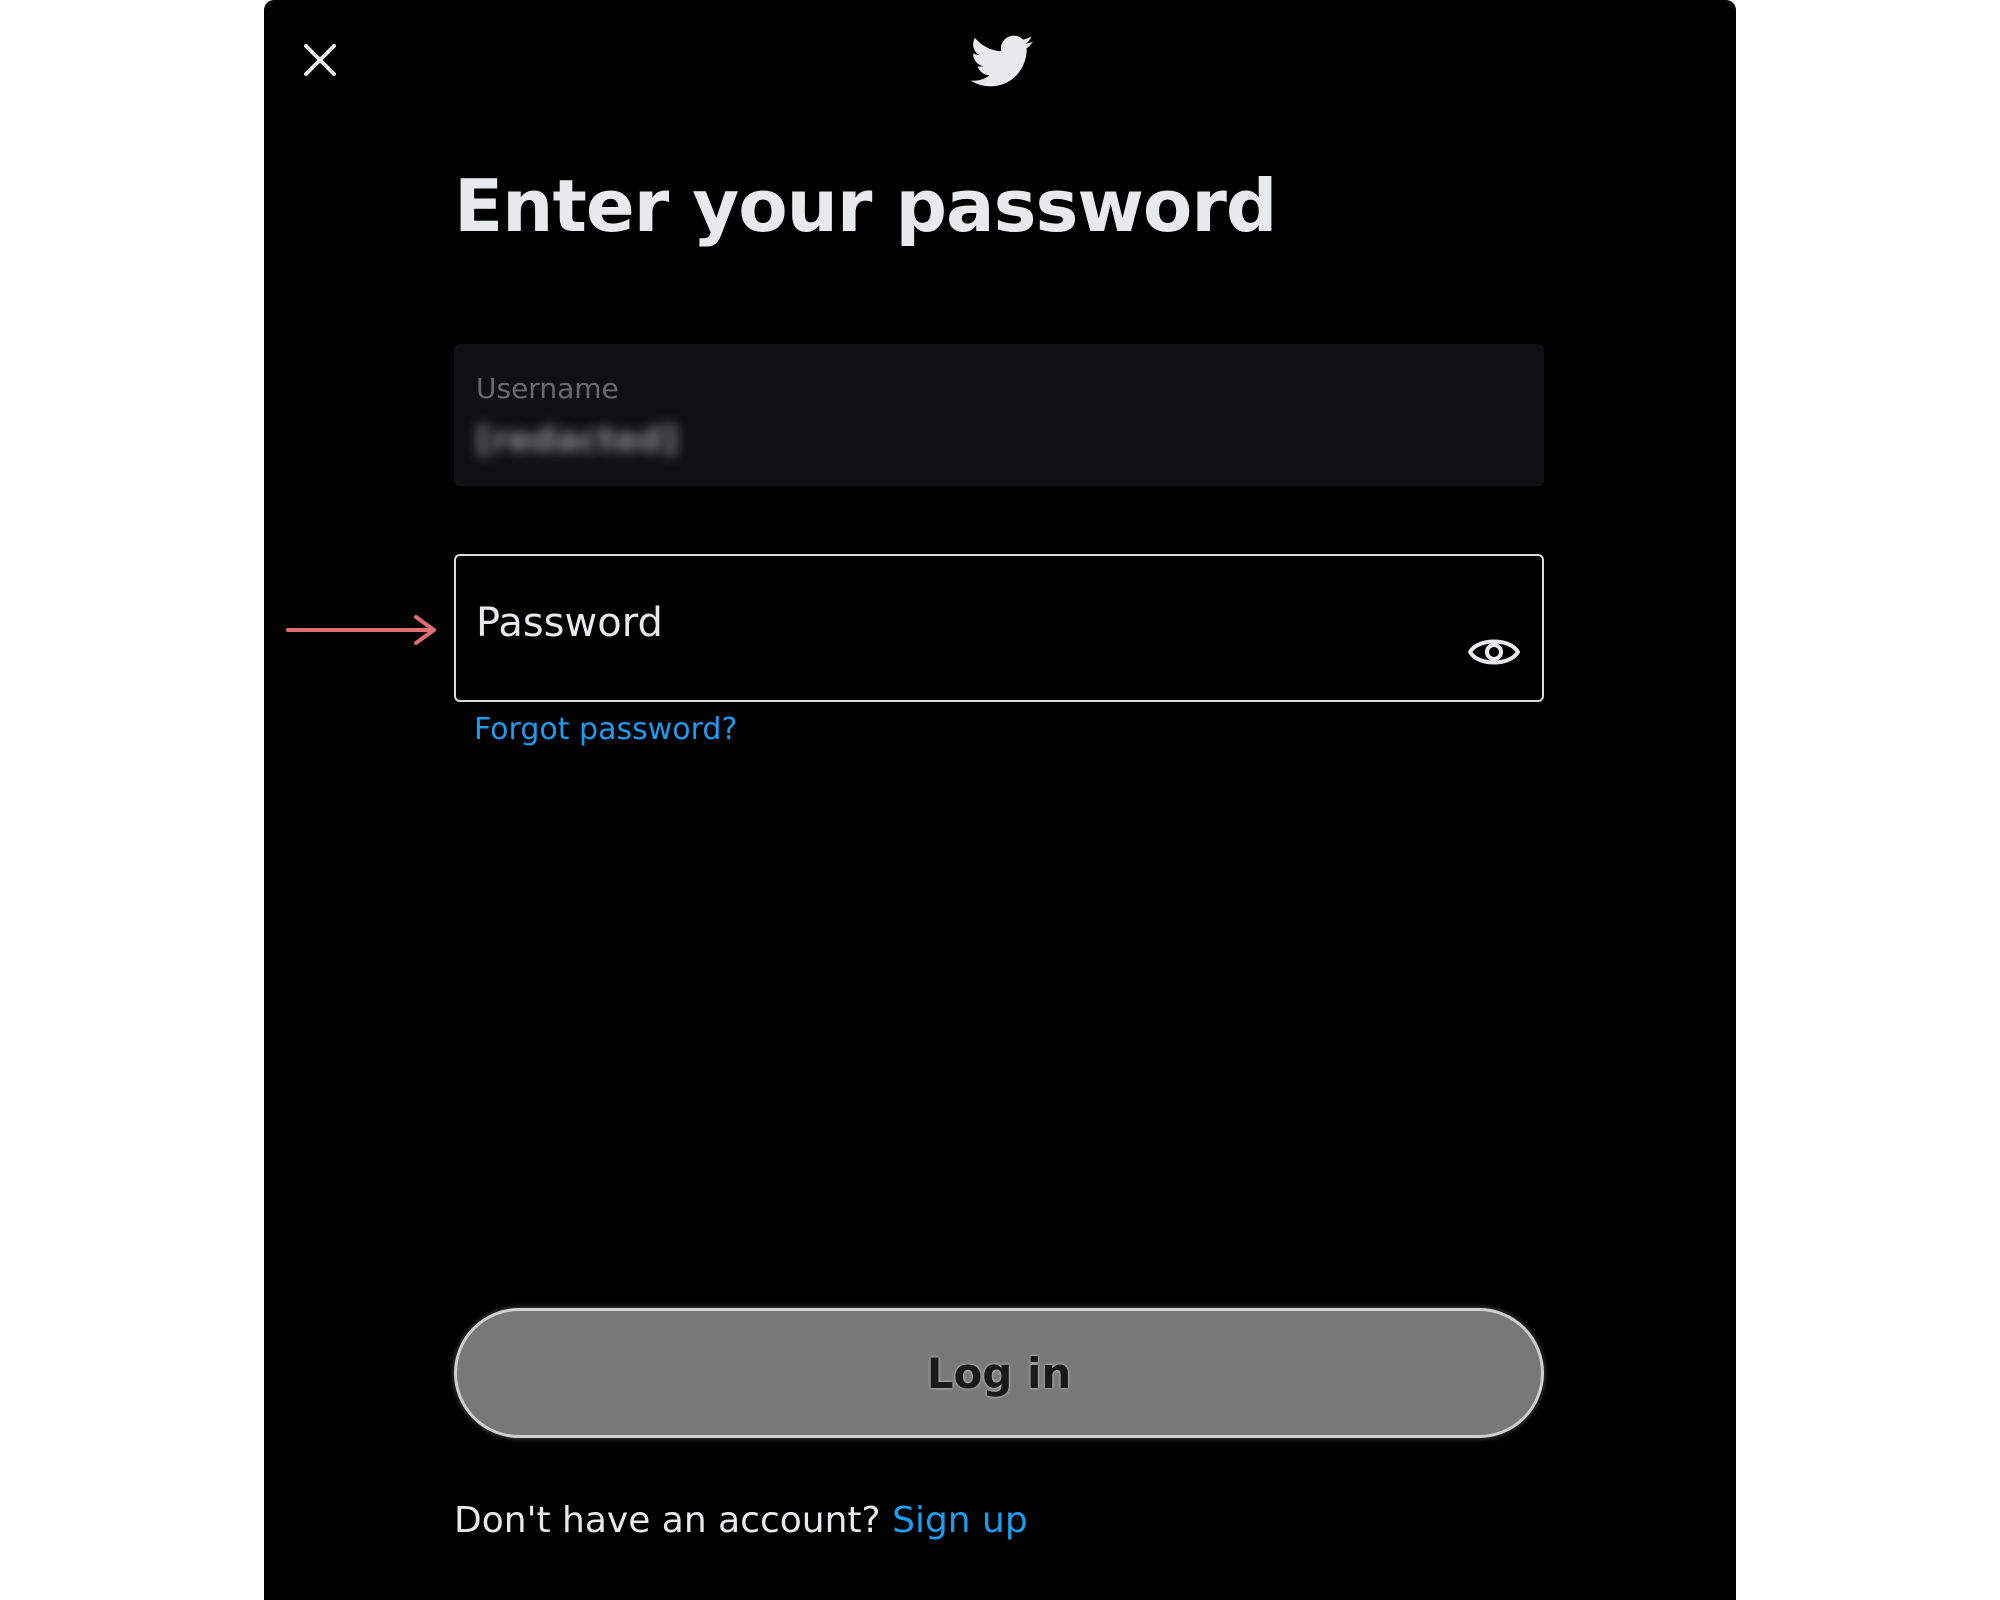 The image size is (2000, 1600). I want to click on password-field: Password, so click(999, 628).